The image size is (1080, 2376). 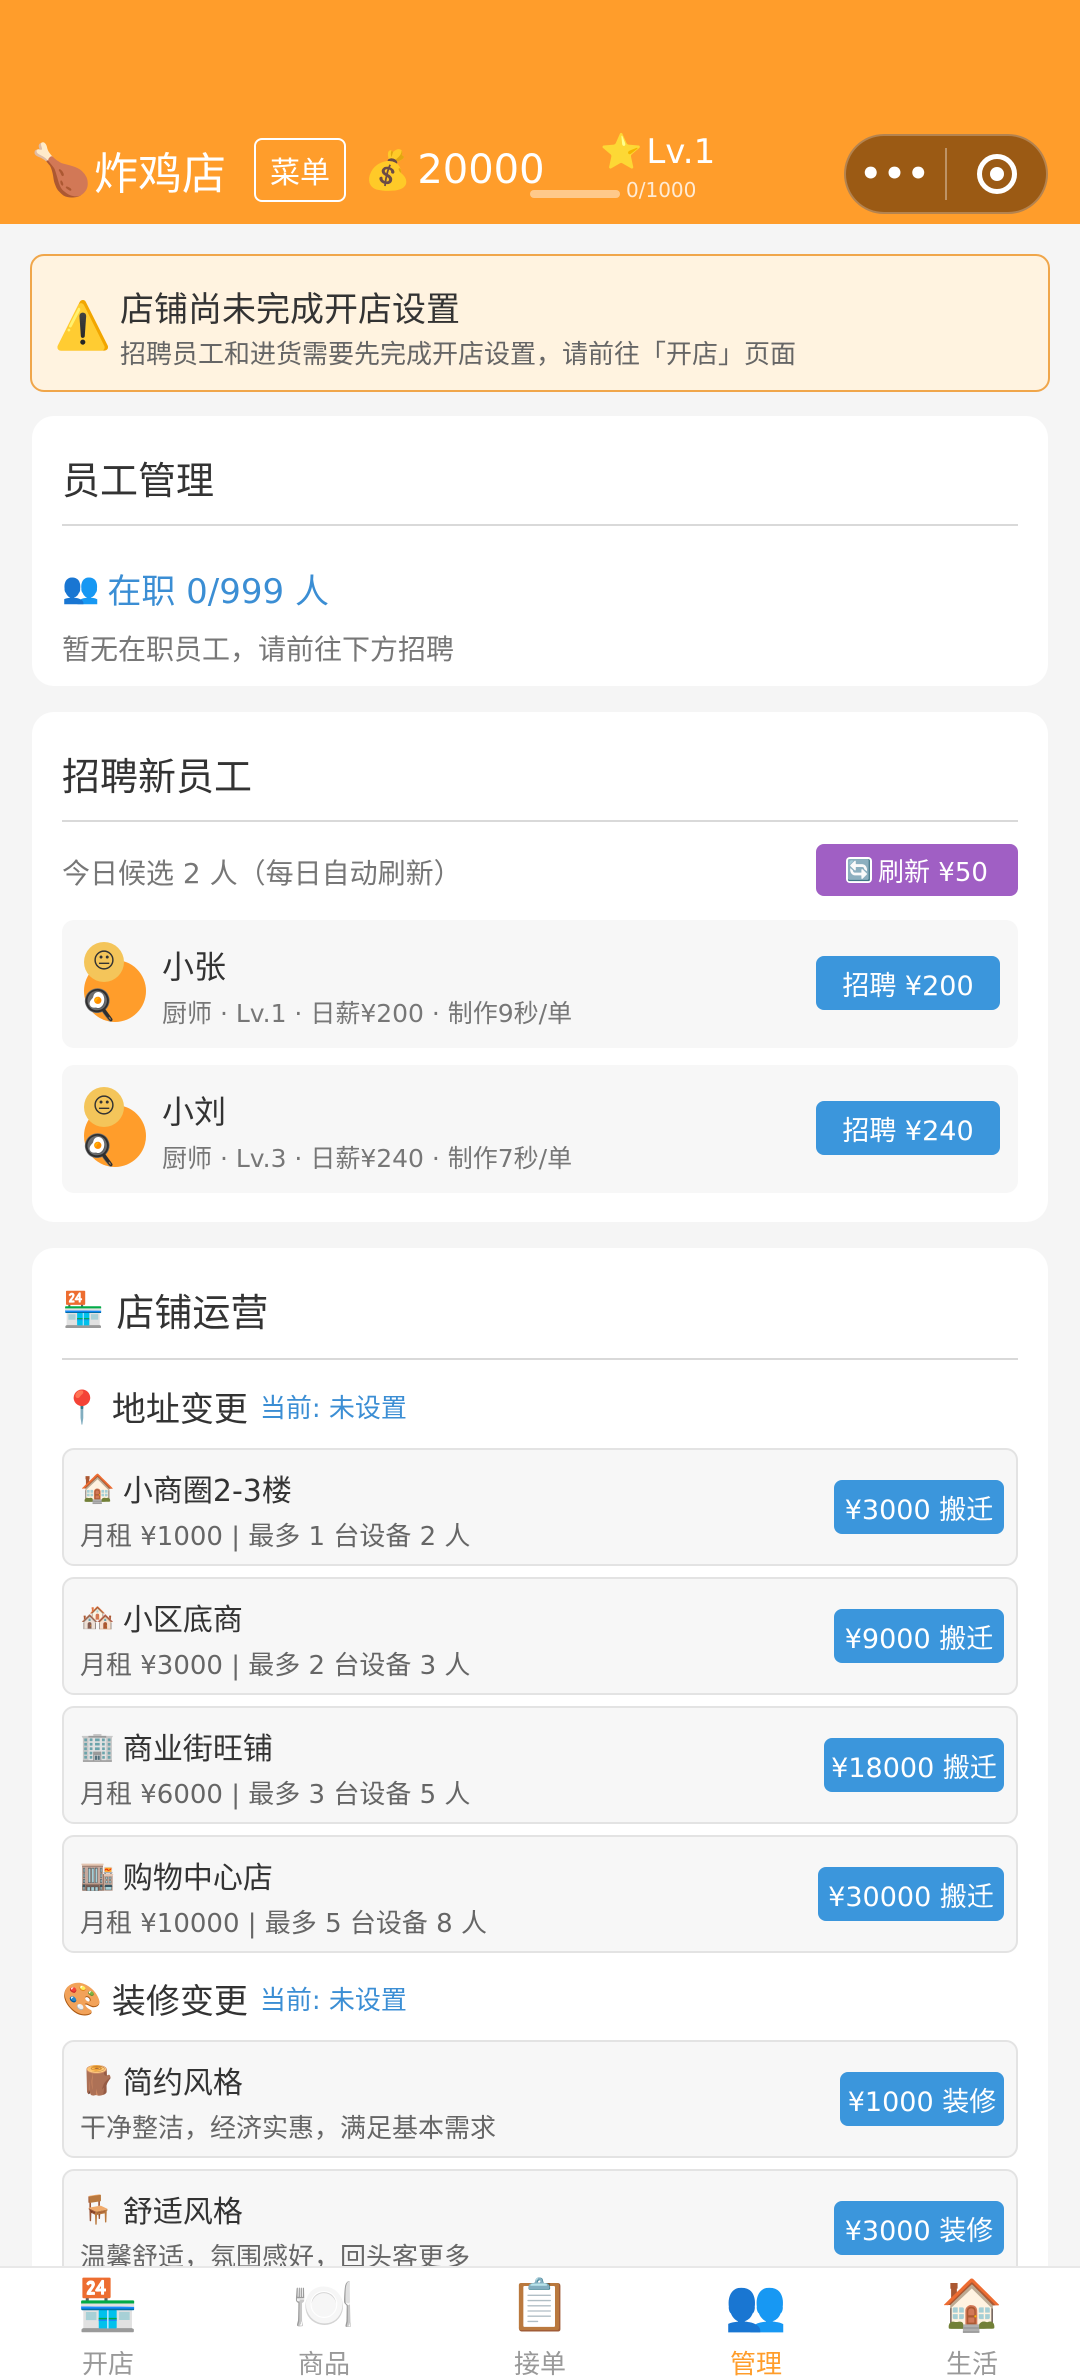 What do you see at coordinates (82, 1998) in the screenshot?
I see `palette-icon: 🎨` at bounding box center [82, 1998].